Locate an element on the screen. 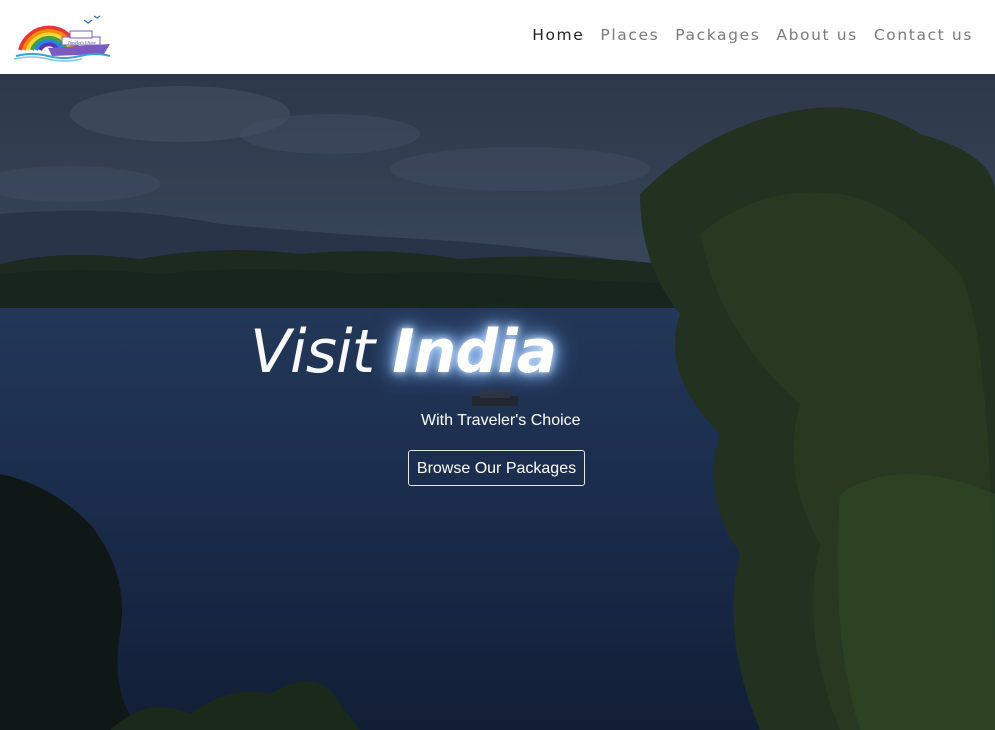  nav-home: Home is located at coordinates (558, 35).